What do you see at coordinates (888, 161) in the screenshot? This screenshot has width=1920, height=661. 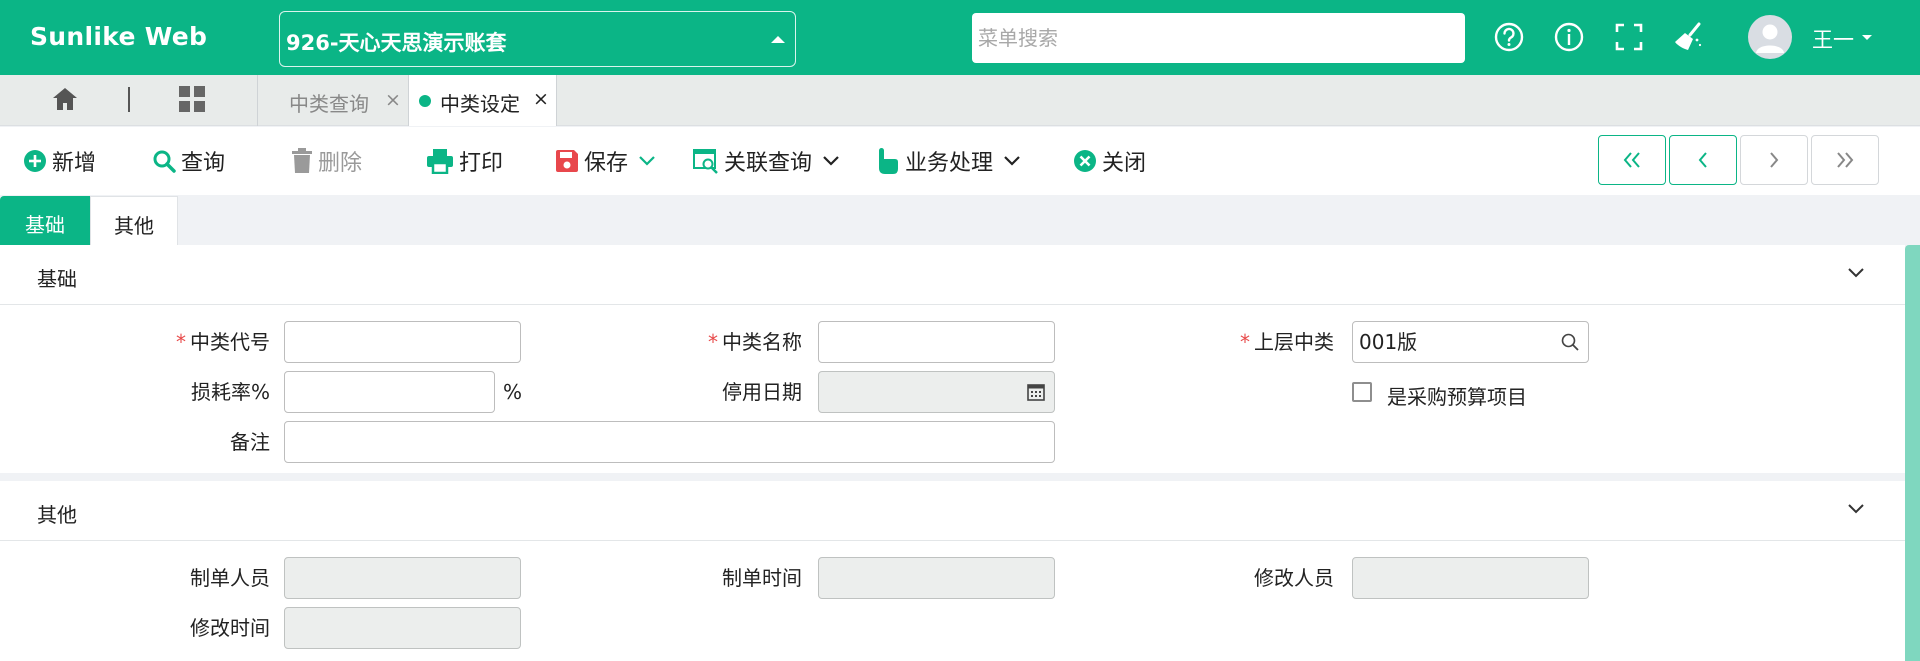 I see `hand-pointer-icon` at bounding box center [888, 161].